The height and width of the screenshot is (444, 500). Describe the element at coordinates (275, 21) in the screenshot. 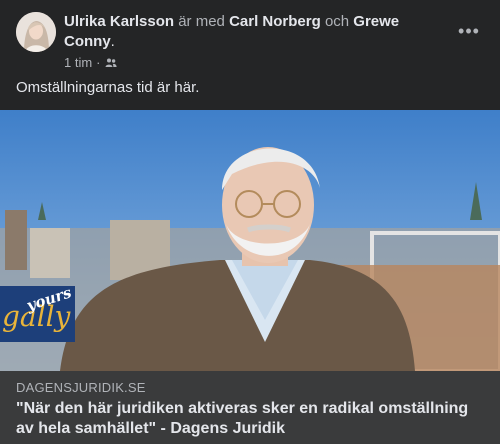

I see `tagged-person-1: Carl Norberg` at that location.